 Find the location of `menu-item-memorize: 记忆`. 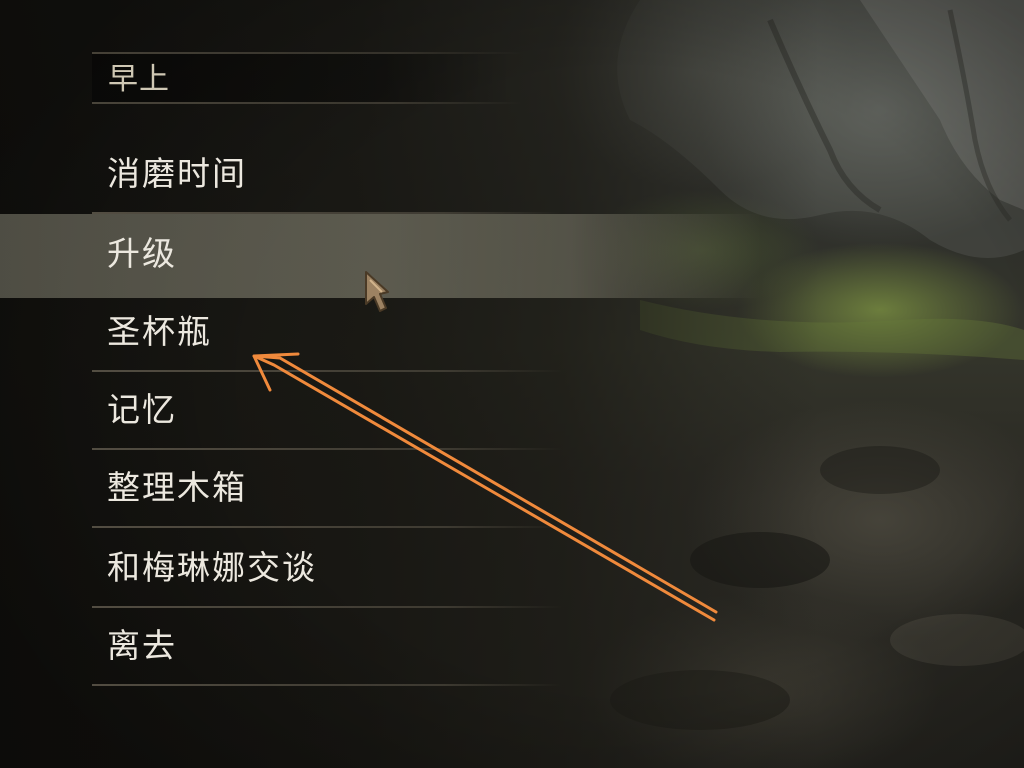

menu-item-memorize: 记忆 is located at coordinates (327, 412).